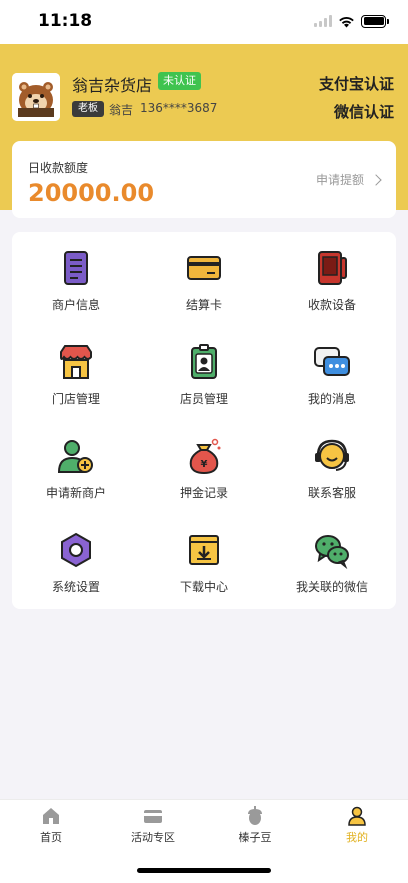 This screenshot has height=883, width=408. What do you see at coordinates (75, 493) in the screenshot?
I see `menu-label: 申请新商户` at bounding box center [75, 493].